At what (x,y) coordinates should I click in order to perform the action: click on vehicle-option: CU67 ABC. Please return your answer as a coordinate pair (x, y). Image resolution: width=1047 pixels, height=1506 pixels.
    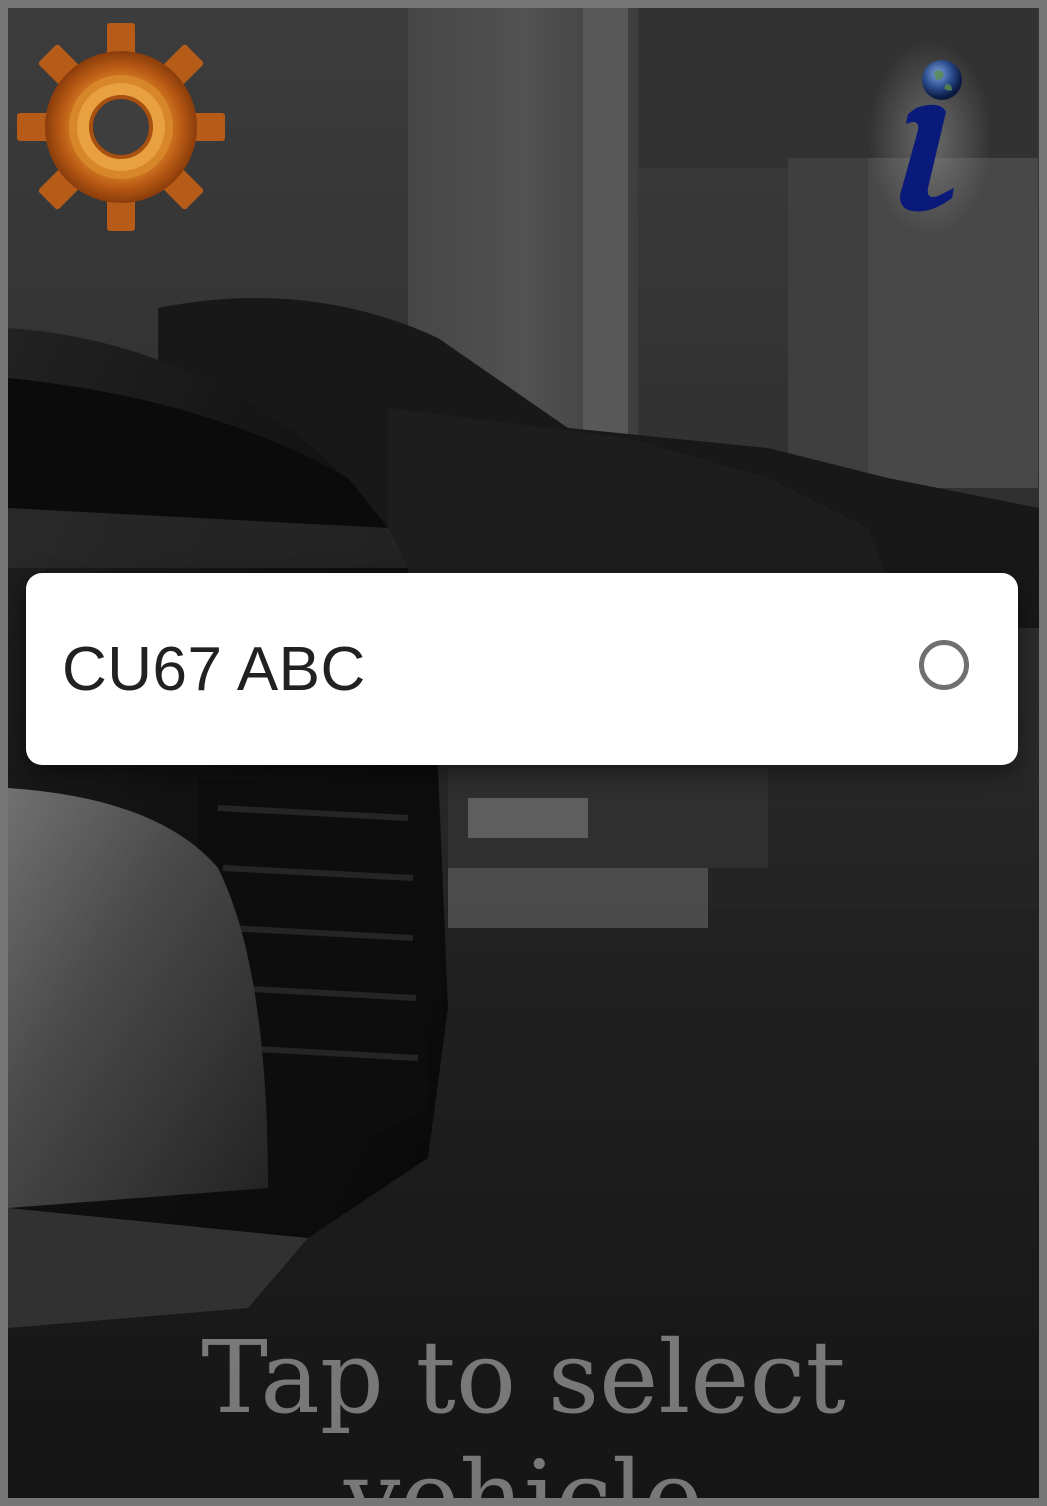
    Looking at the image, I should click on (522, 669).